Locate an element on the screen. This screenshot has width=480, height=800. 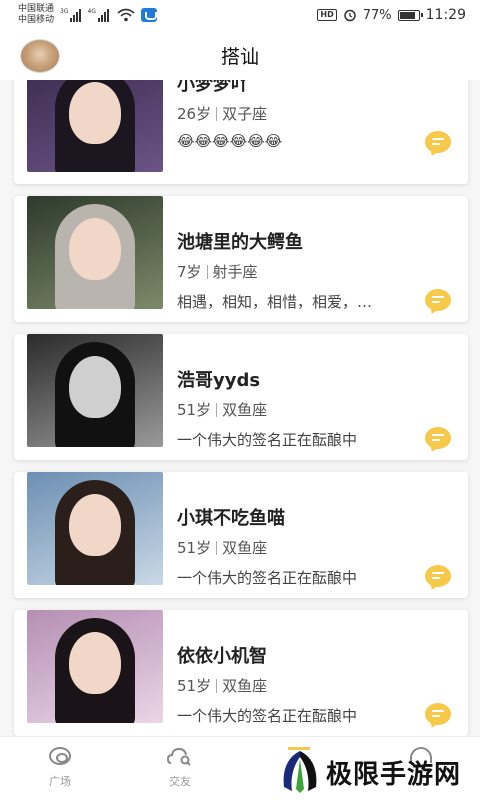
user-name: 池塘里的大鳄鱼 is located at coordinates (240, 241).